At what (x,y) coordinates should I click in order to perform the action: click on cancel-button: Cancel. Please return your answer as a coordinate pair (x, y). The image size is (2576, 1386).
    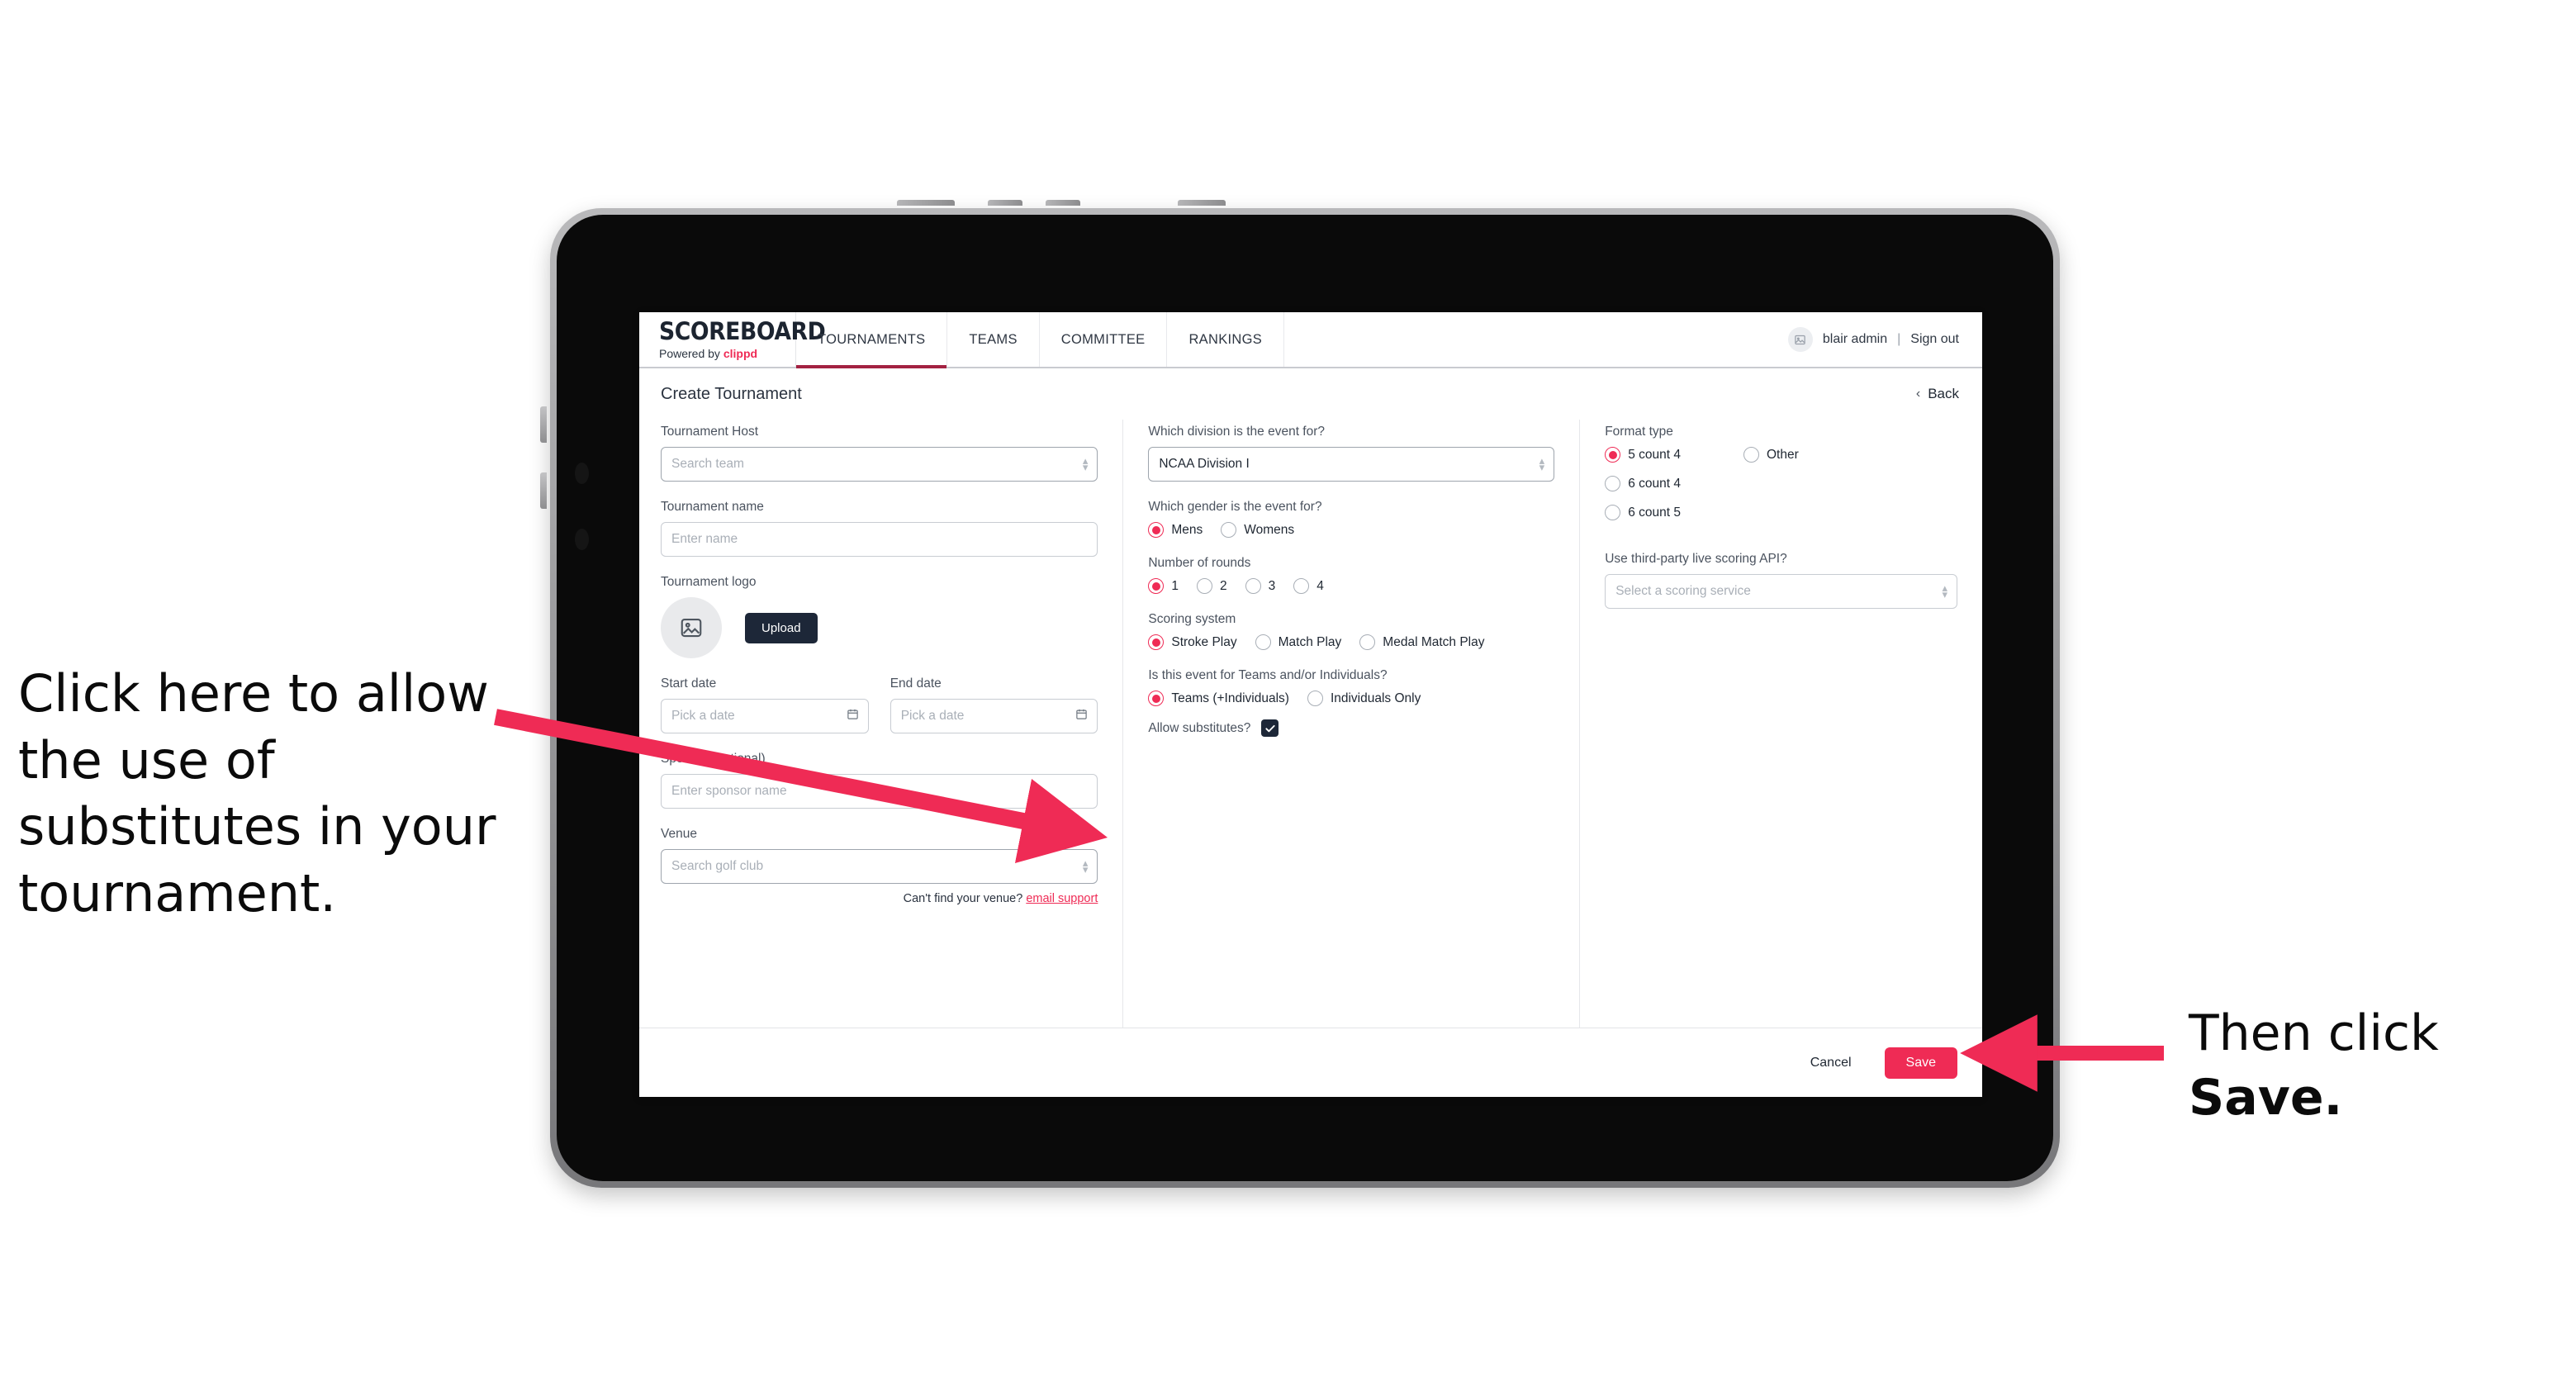
    Looking at the image, I should click on (1831, 1063).